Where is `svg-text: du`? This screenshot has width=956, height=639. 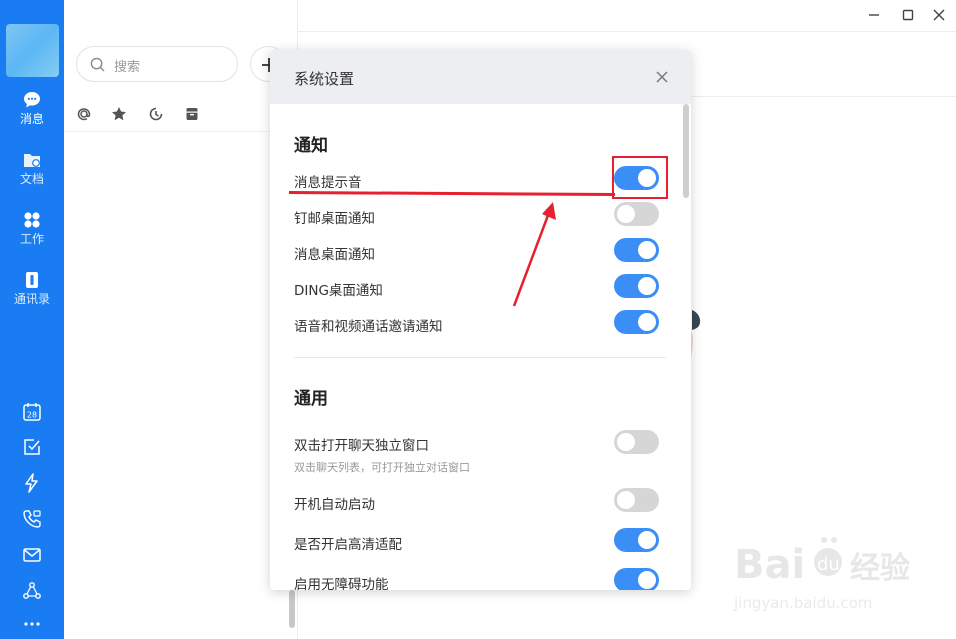 svg-text: du is located at coordinates (828, 564).